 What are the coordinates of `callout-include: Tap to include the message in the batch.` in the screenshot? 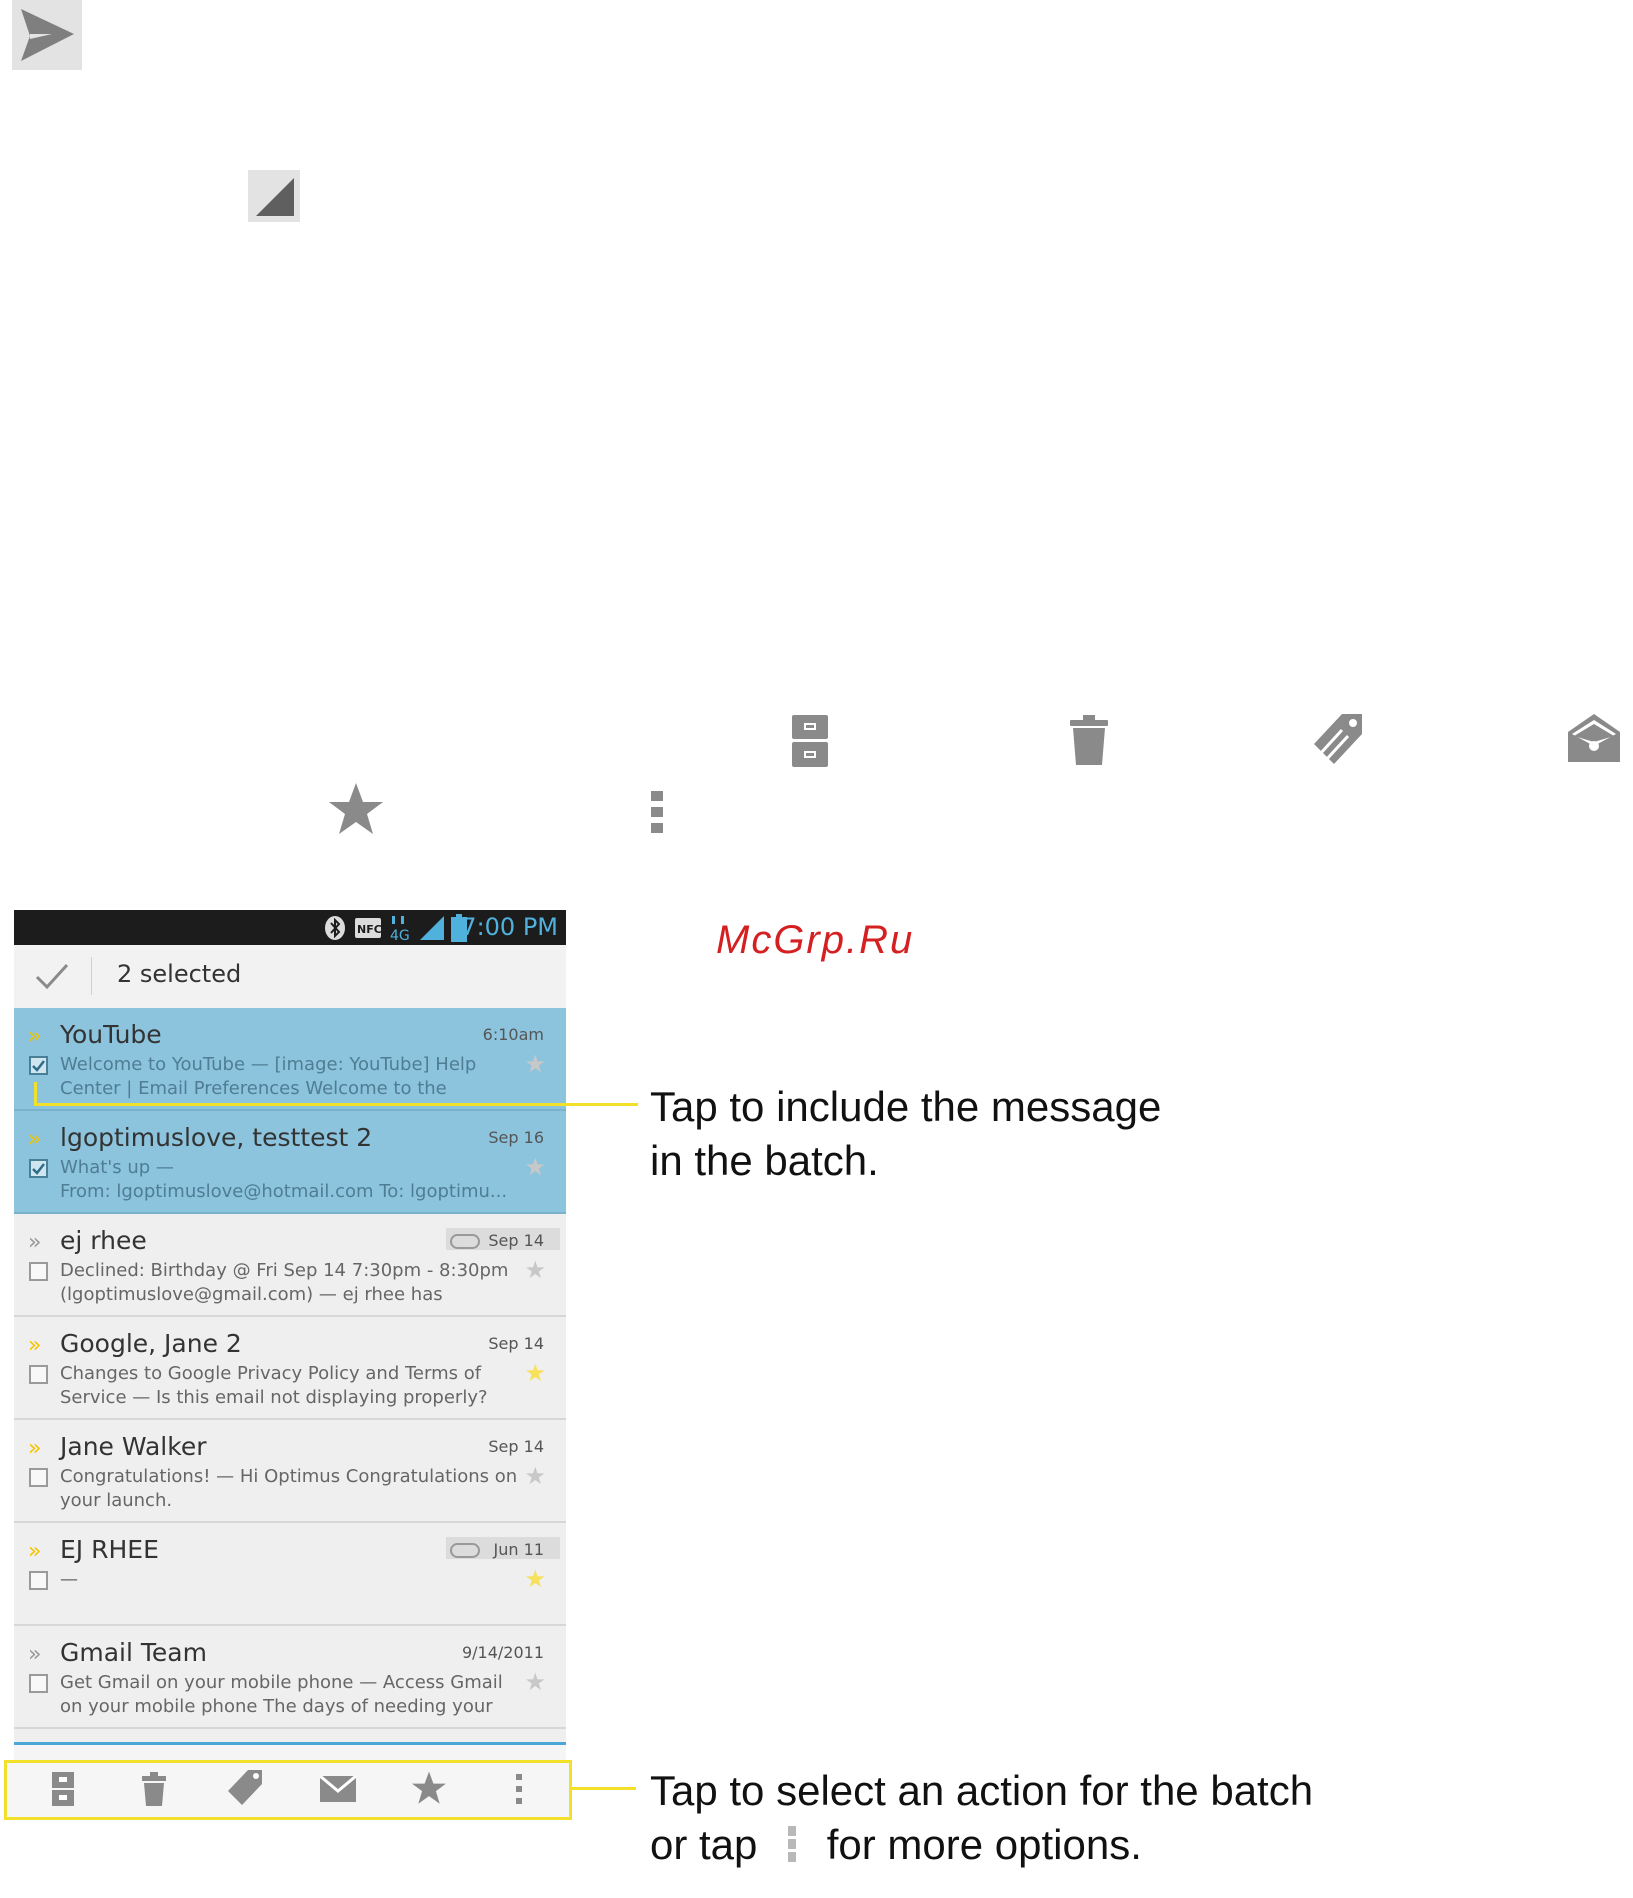 It's located at (905, 1134).